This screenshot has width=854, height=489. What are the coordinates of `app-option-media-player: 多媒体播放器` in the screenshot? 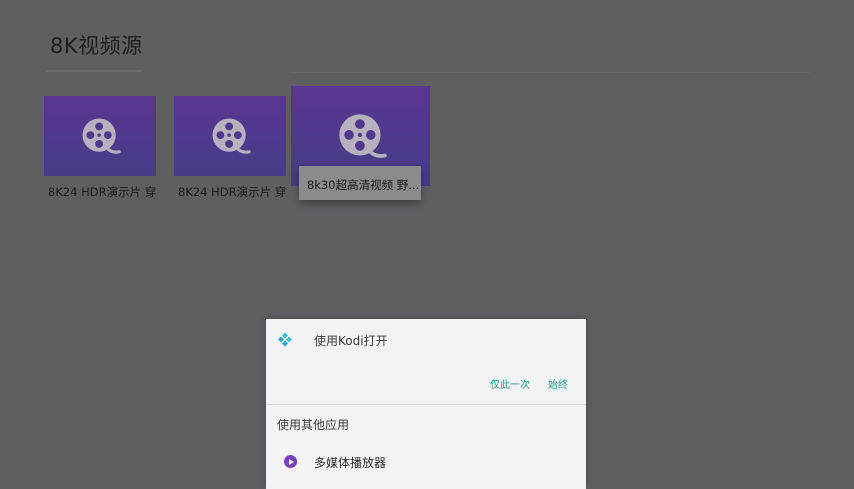 It's located at (426, 462).